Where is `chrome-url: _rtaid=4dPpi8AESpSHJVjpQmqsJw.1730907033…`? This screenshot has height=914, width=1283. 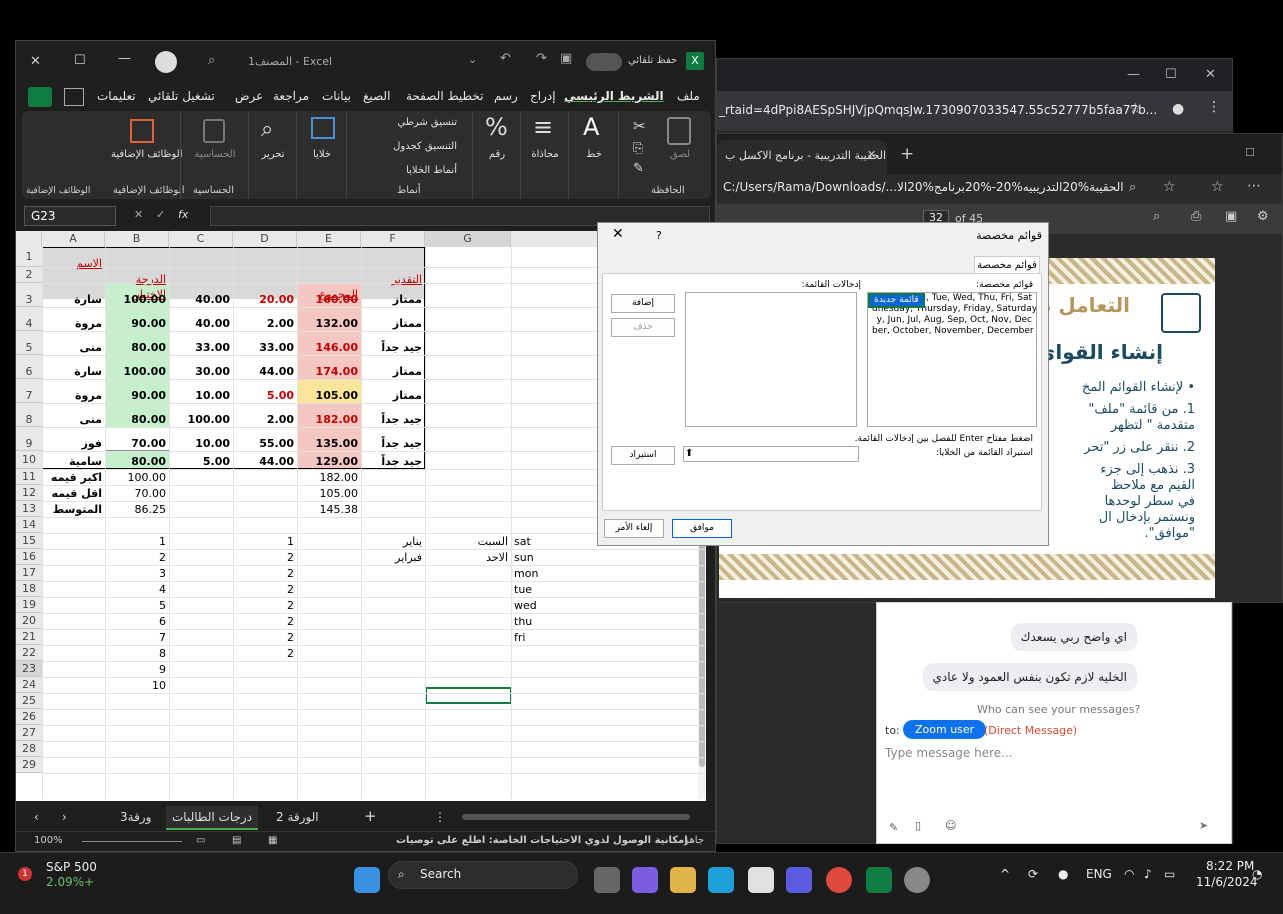 chrome-url: _rtaid=4dPpi8AESpSHJVjpQmqsJw.1730907033… is located at coordinates (938, 110).